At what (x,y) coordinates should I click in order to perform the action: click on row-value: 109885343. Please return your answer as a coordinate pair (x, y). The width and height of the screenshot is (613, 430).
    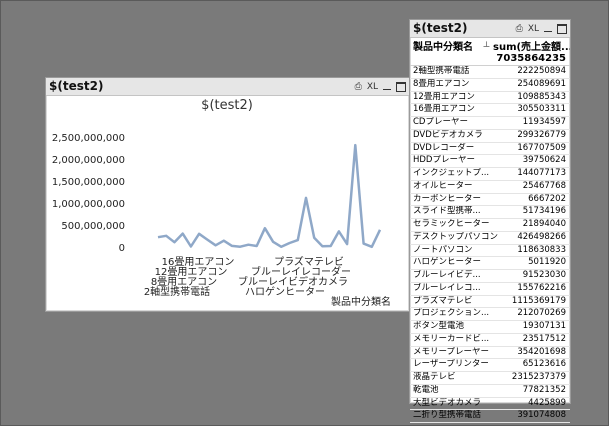
    Looking at the image, I should click on (541, 96).